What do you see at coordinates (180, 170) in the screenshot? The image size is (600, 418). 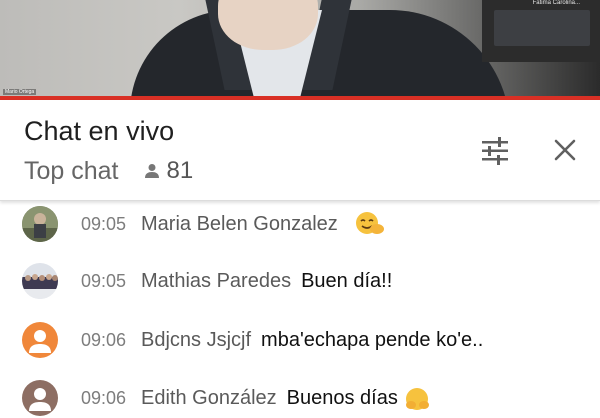 I see `viewer-count-value: 81` at bounding box center [180, 170].